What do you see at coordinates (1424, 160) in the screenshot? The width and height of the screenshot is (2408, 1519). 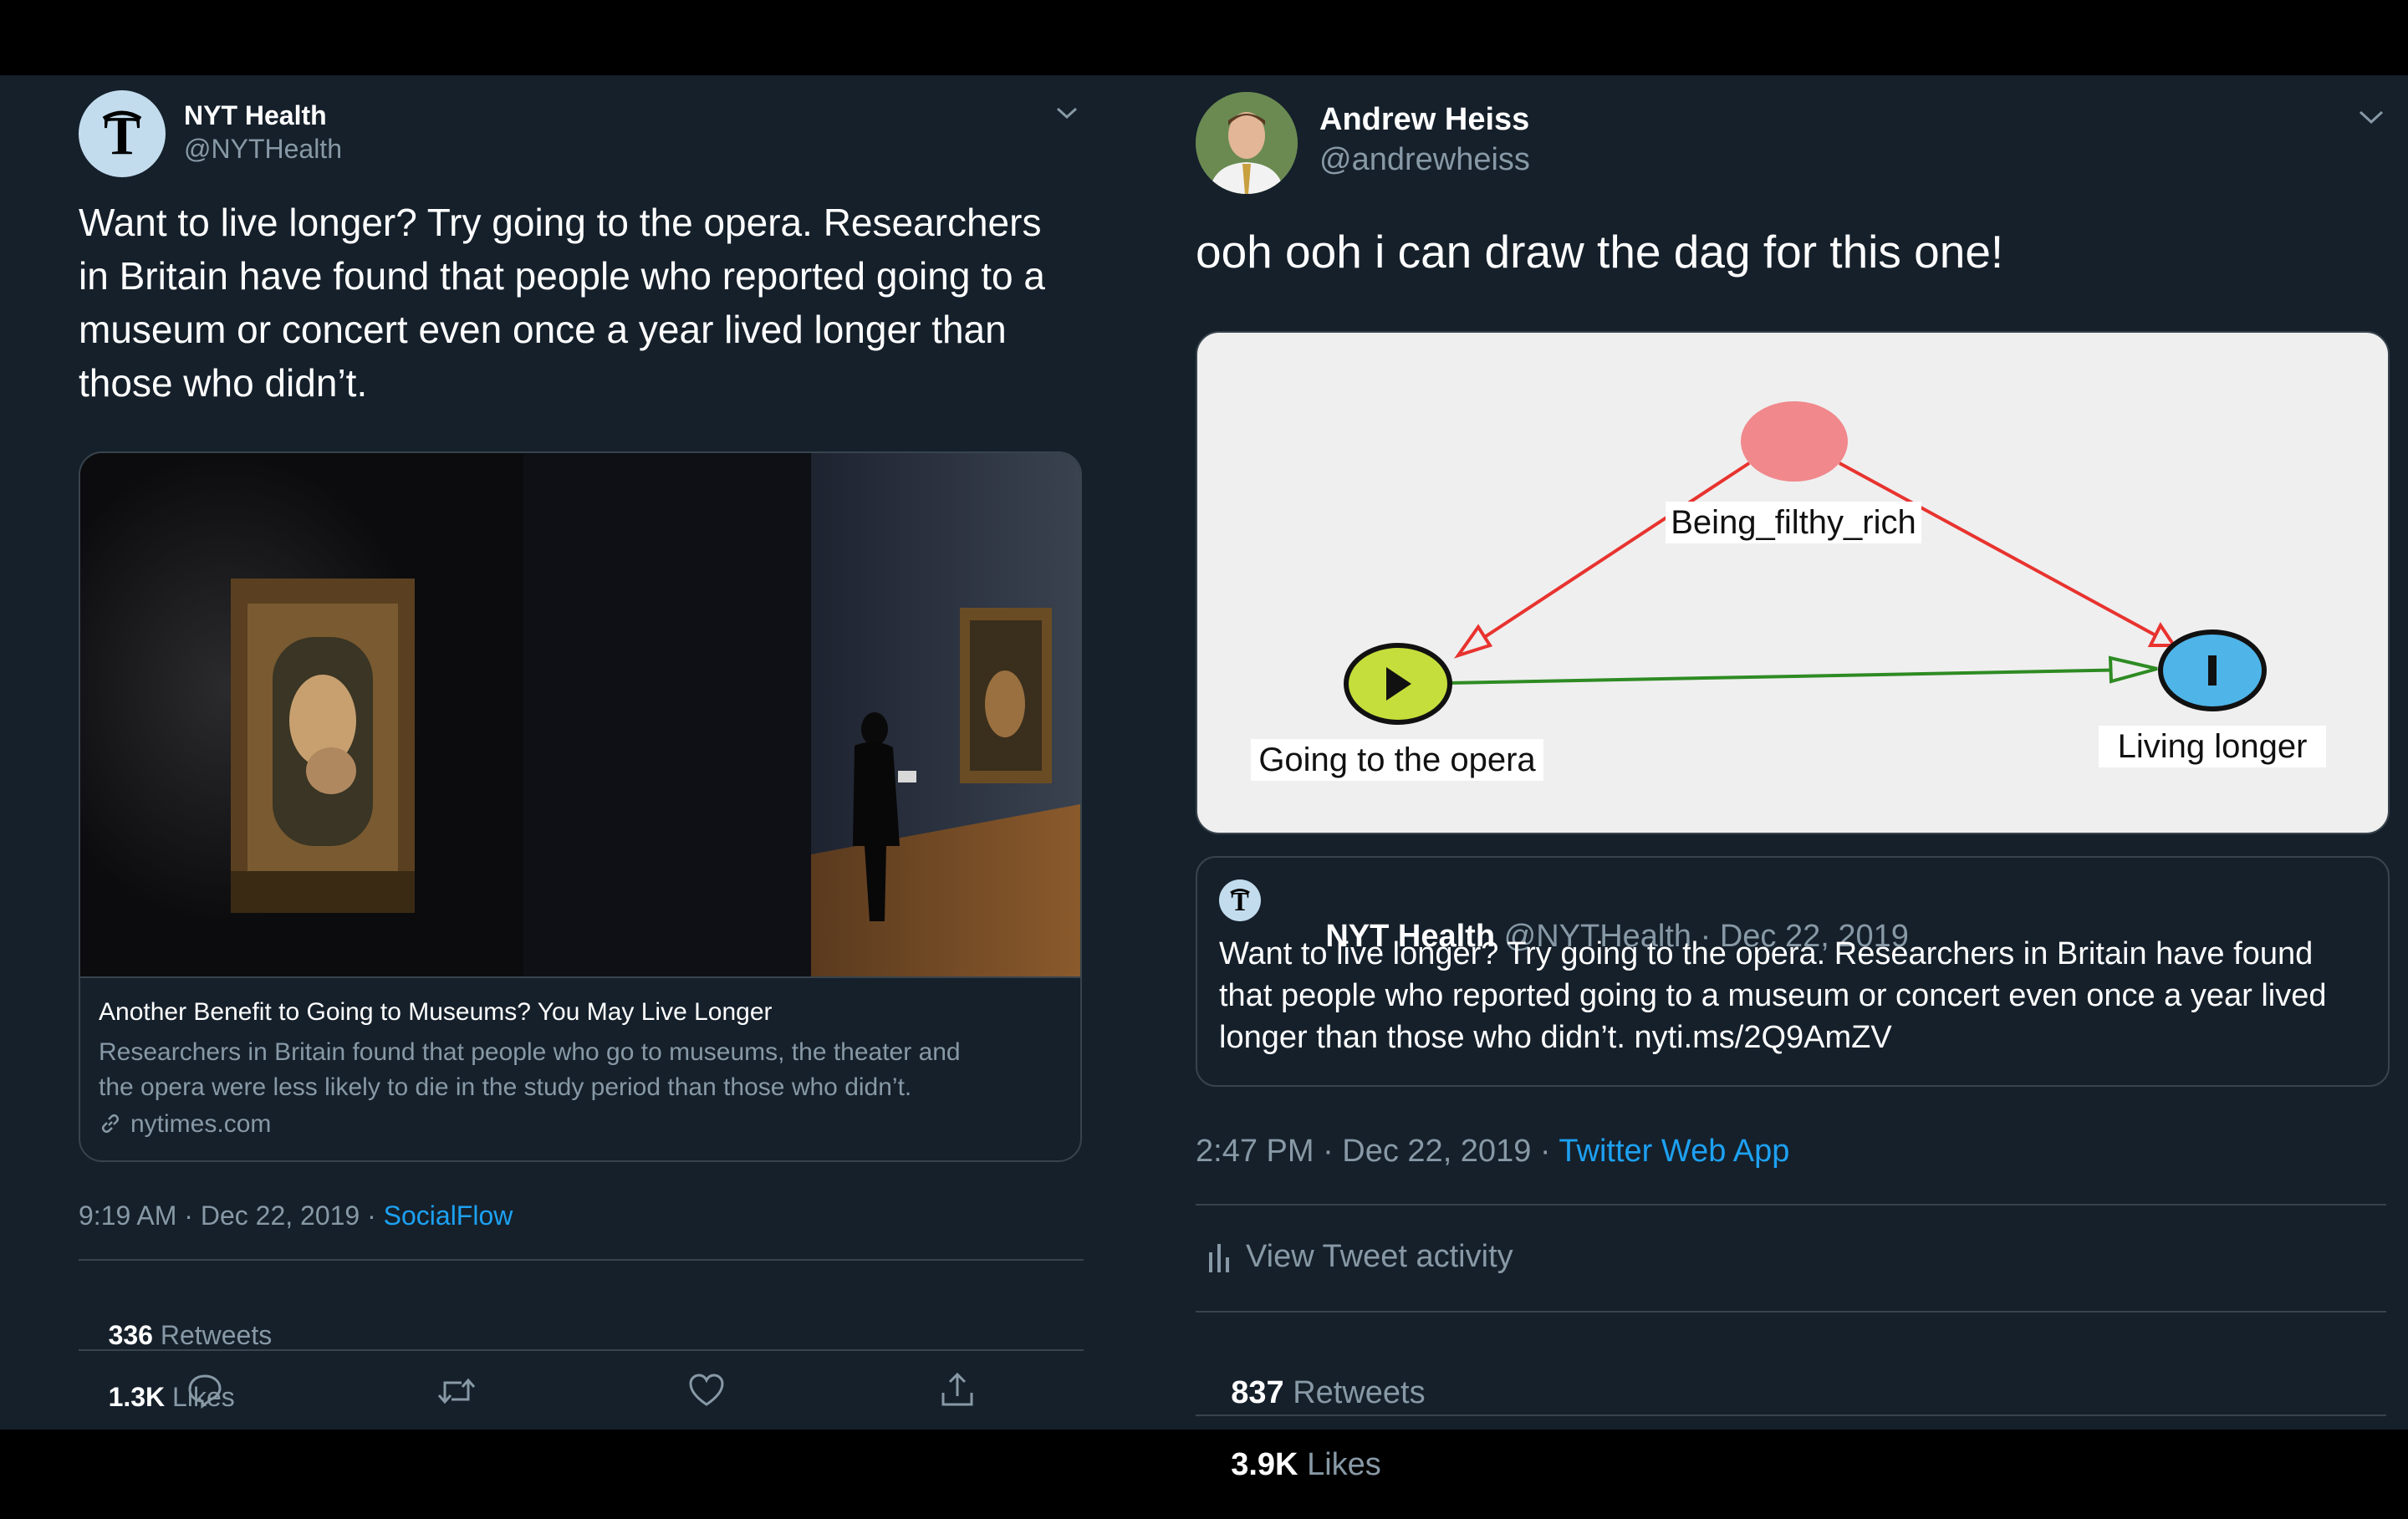 I see `right-author-handle: @andrewheiss` at bounding box center [1424, 160].